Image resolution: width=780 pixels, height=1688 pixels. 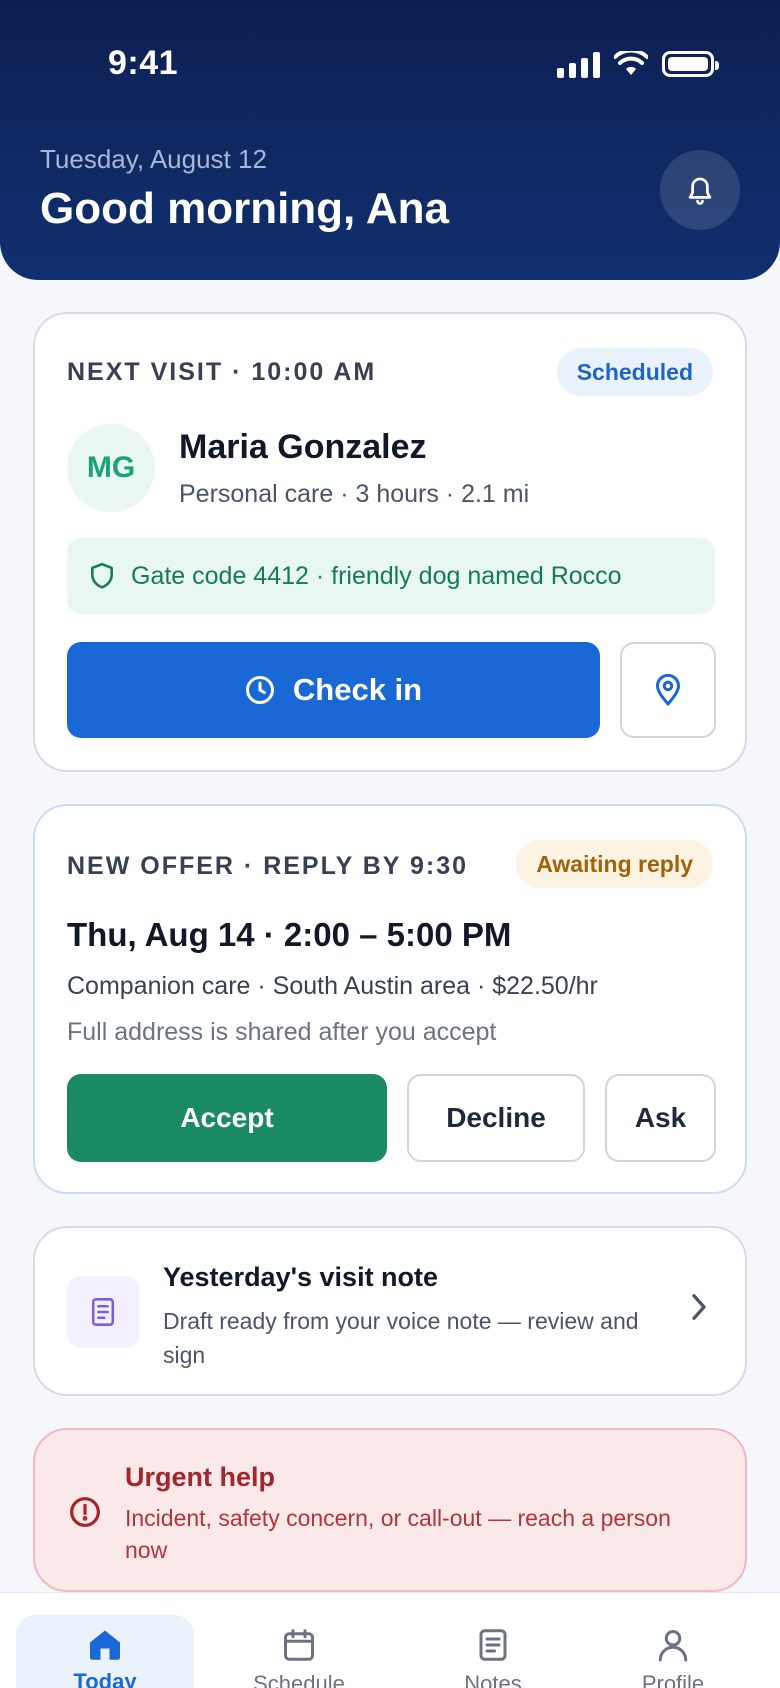 What do you see at coordinates (259, 690) in the screenshot?
I see `clock-icon` at bounding box center [259, 690].